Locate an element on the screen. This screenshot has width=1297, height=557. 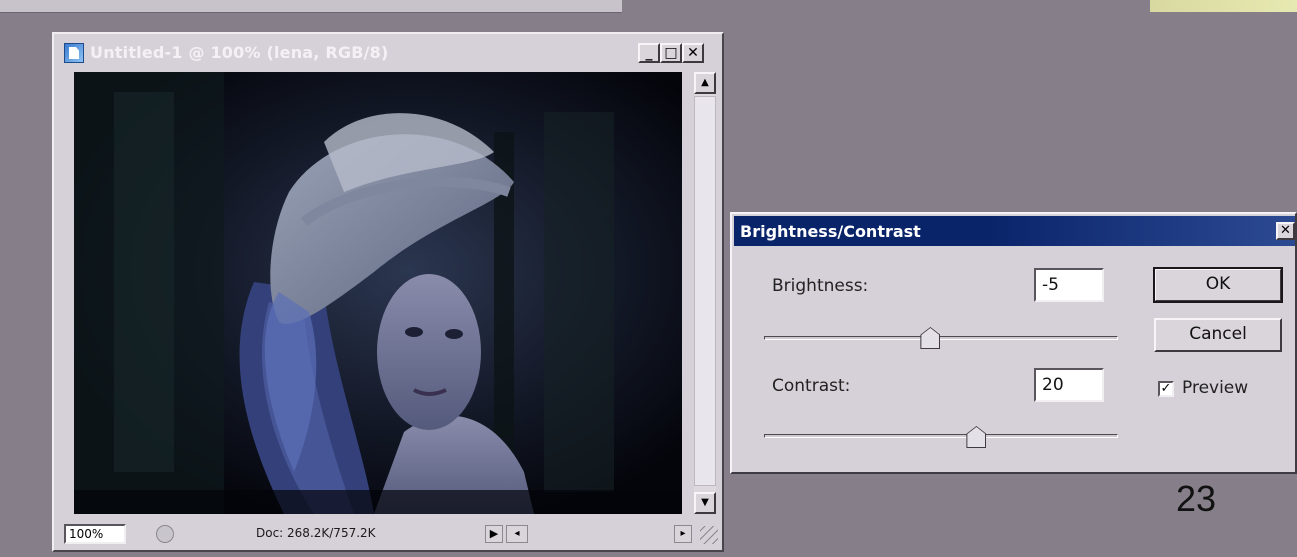
document-titlebar: Untitled-1 @ 100% (lena, RGB/8) _ □ ✕ is located at coordinates (388, 54).